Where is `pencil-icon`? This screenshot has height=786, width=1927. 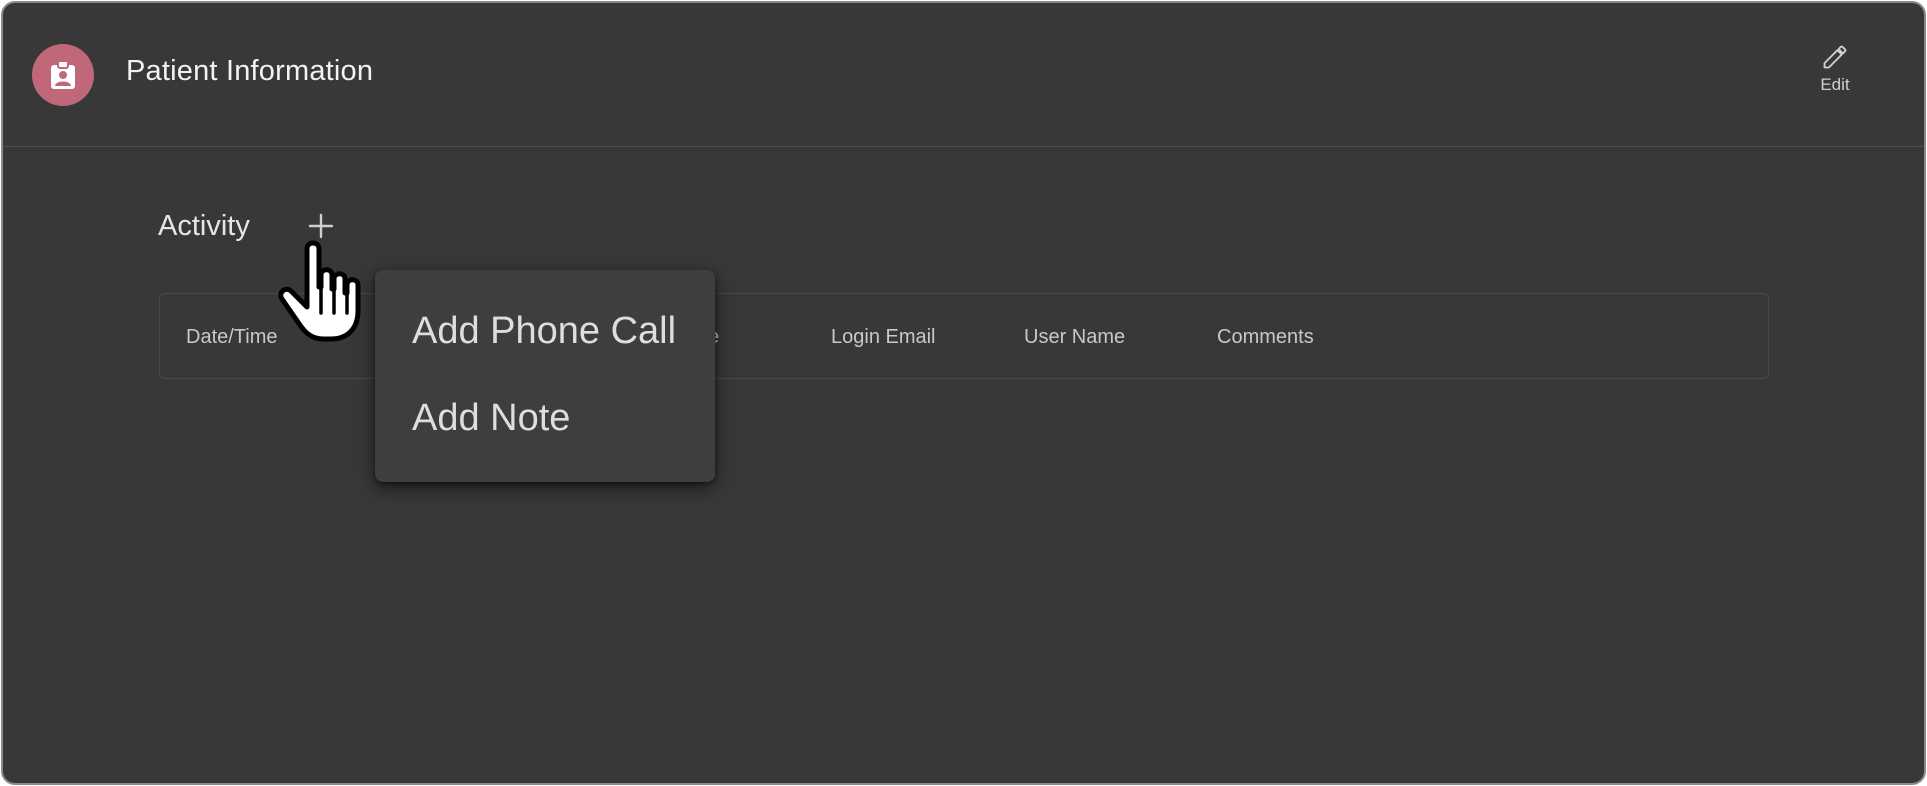
pencil-icon is located at coordinates (1835, 57).